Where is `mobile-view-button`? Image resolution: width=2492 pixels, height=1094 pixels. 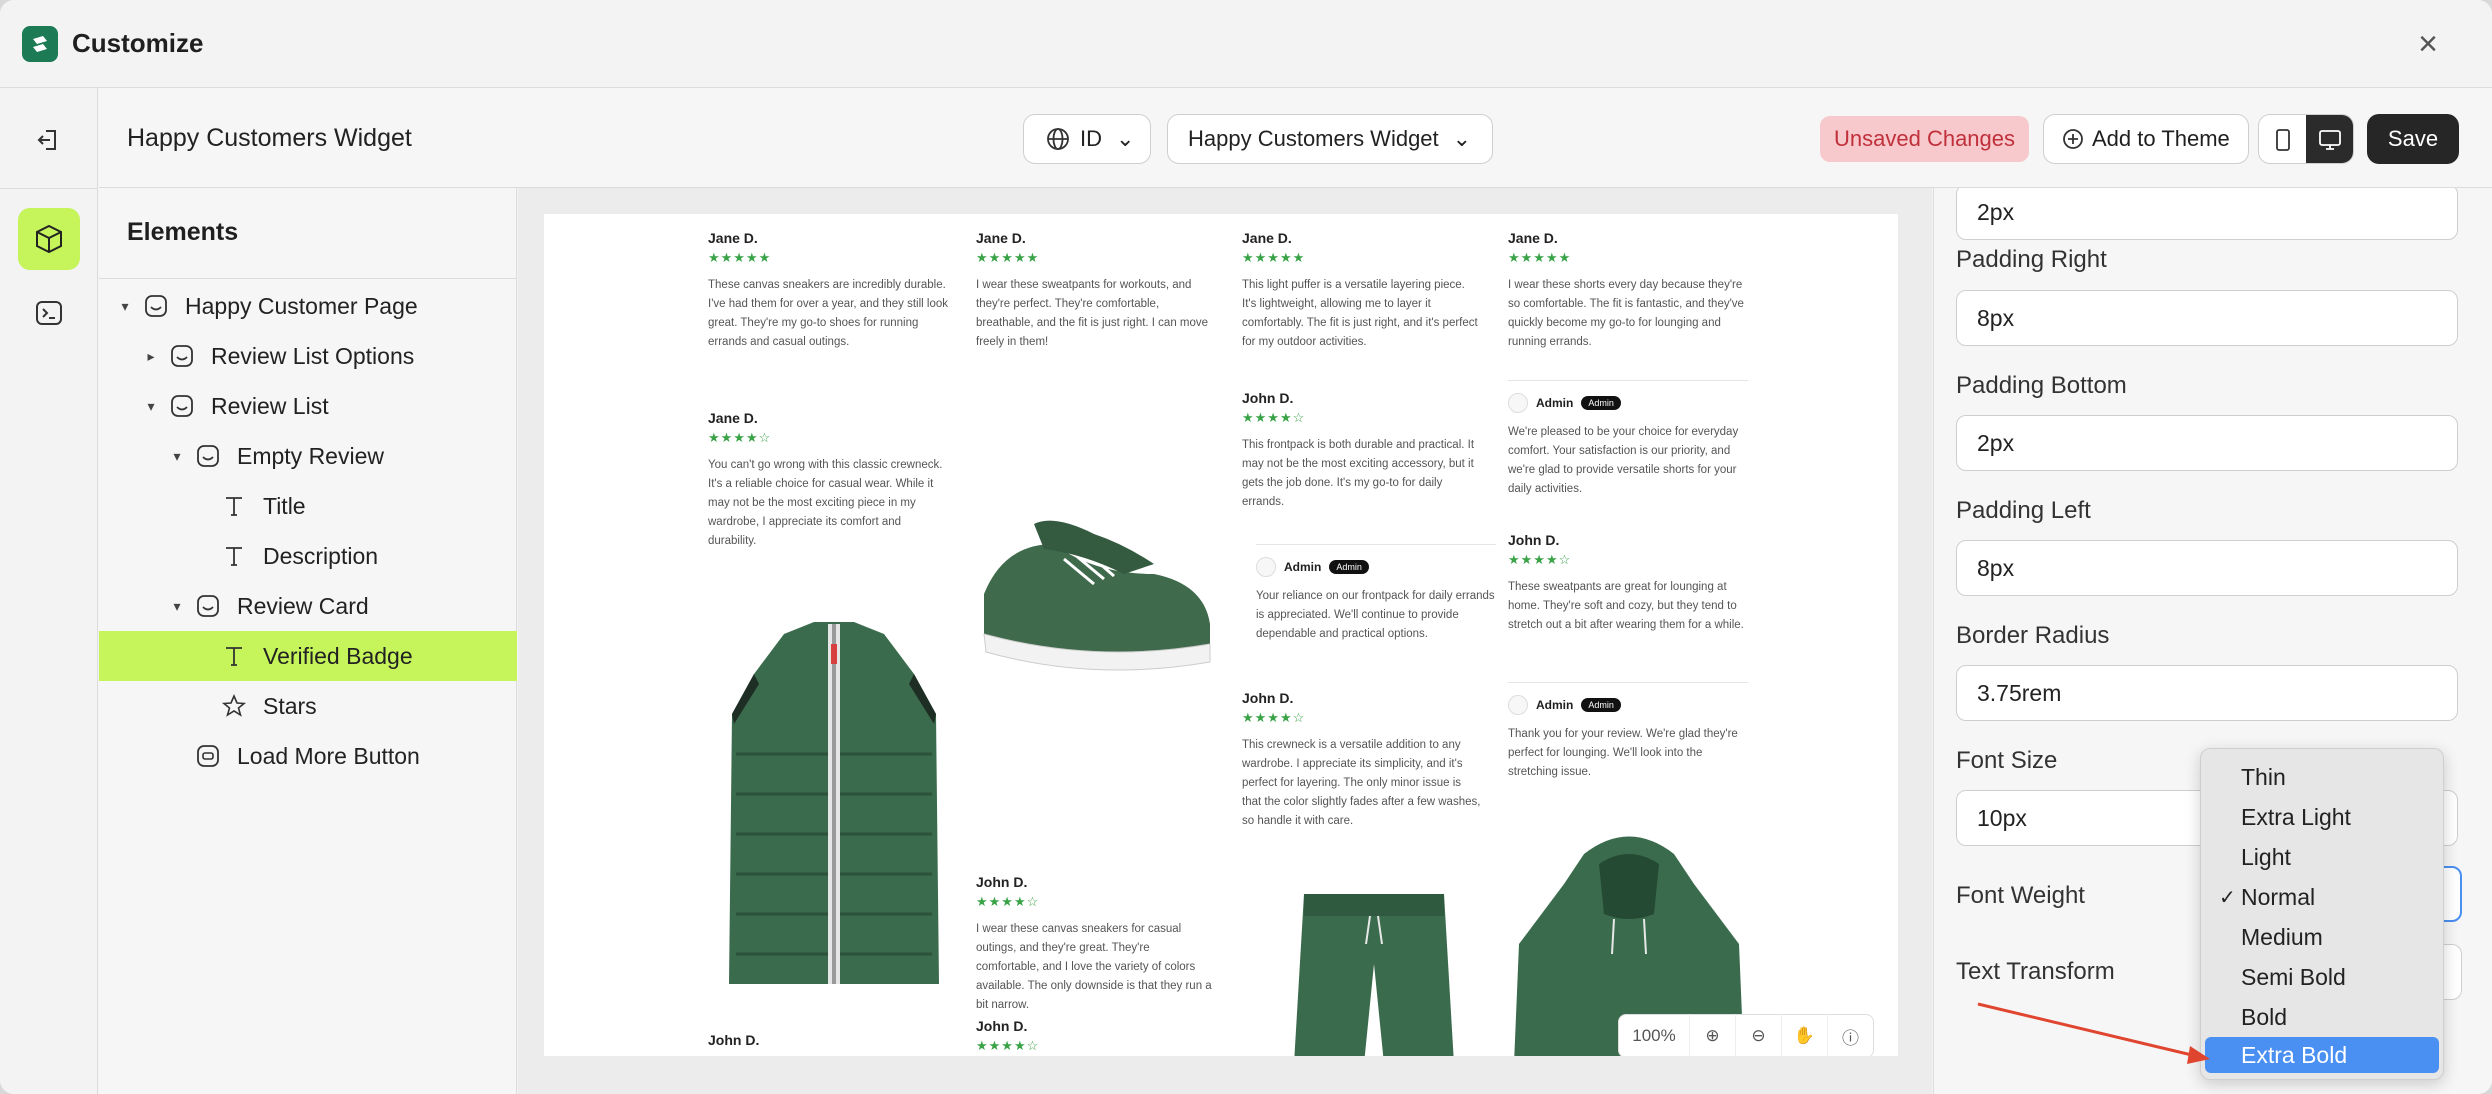
mobile-view-button is located at coordinates (2282, 139).